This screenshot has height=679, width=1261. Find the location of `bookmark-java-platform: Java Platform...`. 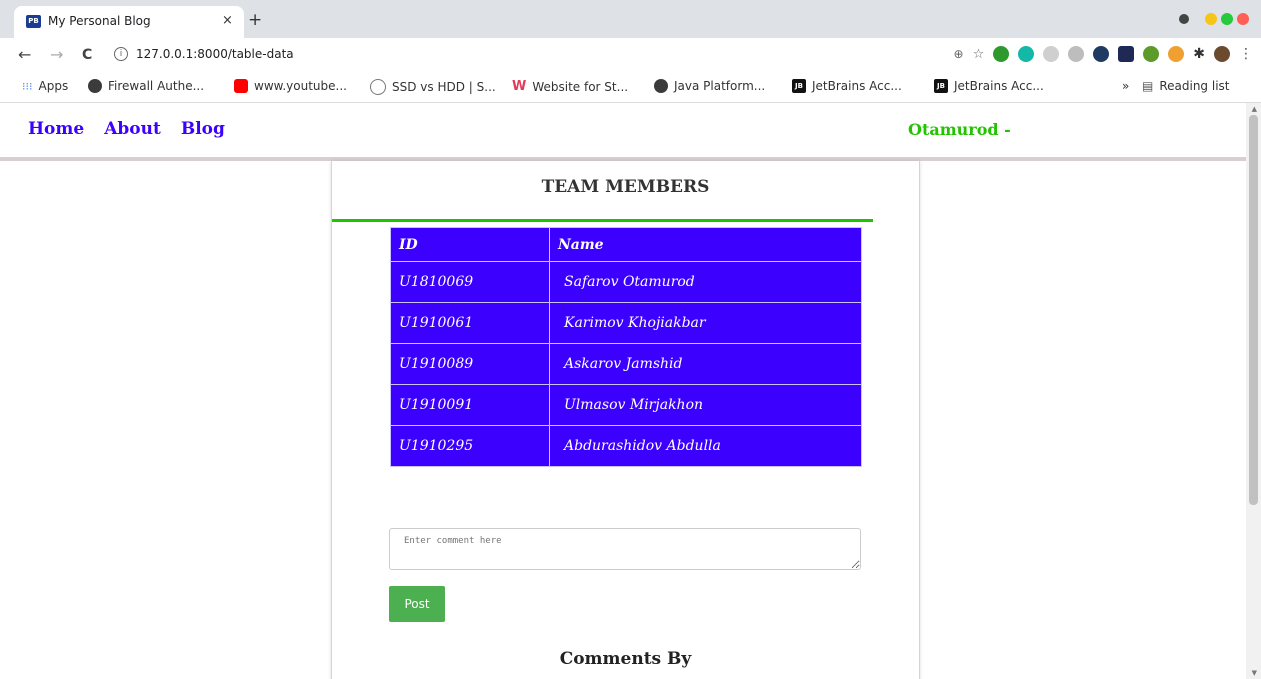

bookmark-java-platform: Java Platform... is located at coordinates (709, 86).